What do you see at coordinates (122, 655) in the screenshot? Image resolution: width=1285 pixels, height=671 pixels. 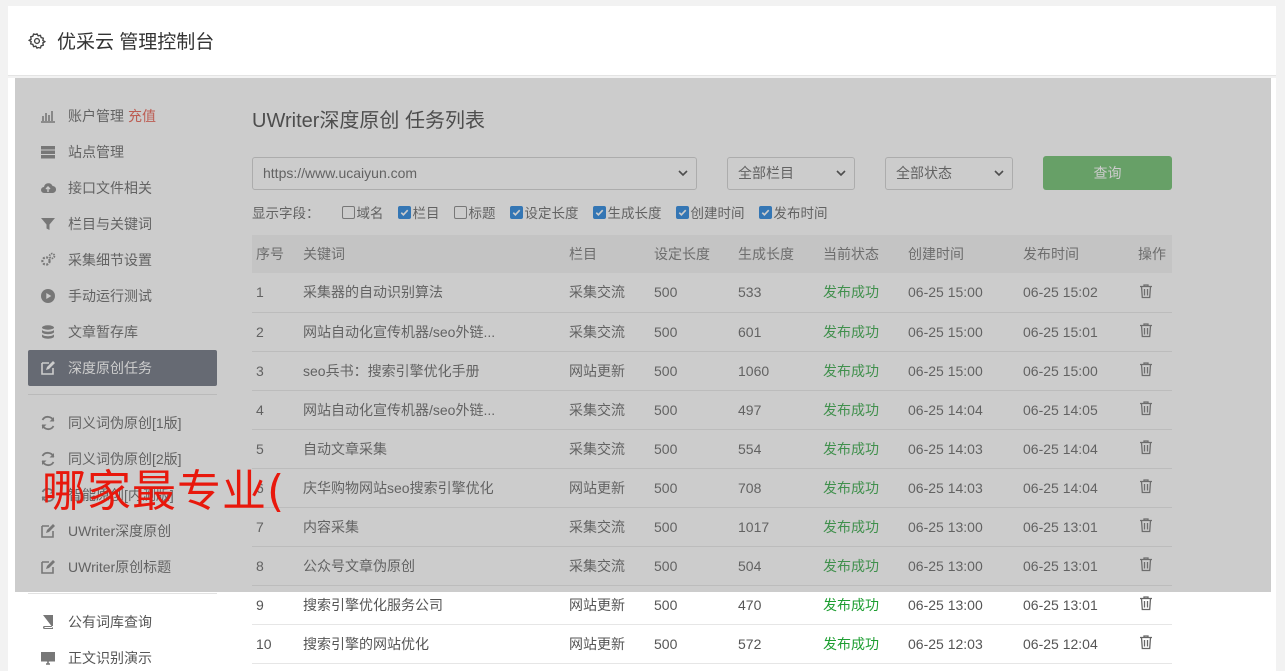 I see `sidebar-item-monitor: 正文识别演示` at bounding box center [122, 655].